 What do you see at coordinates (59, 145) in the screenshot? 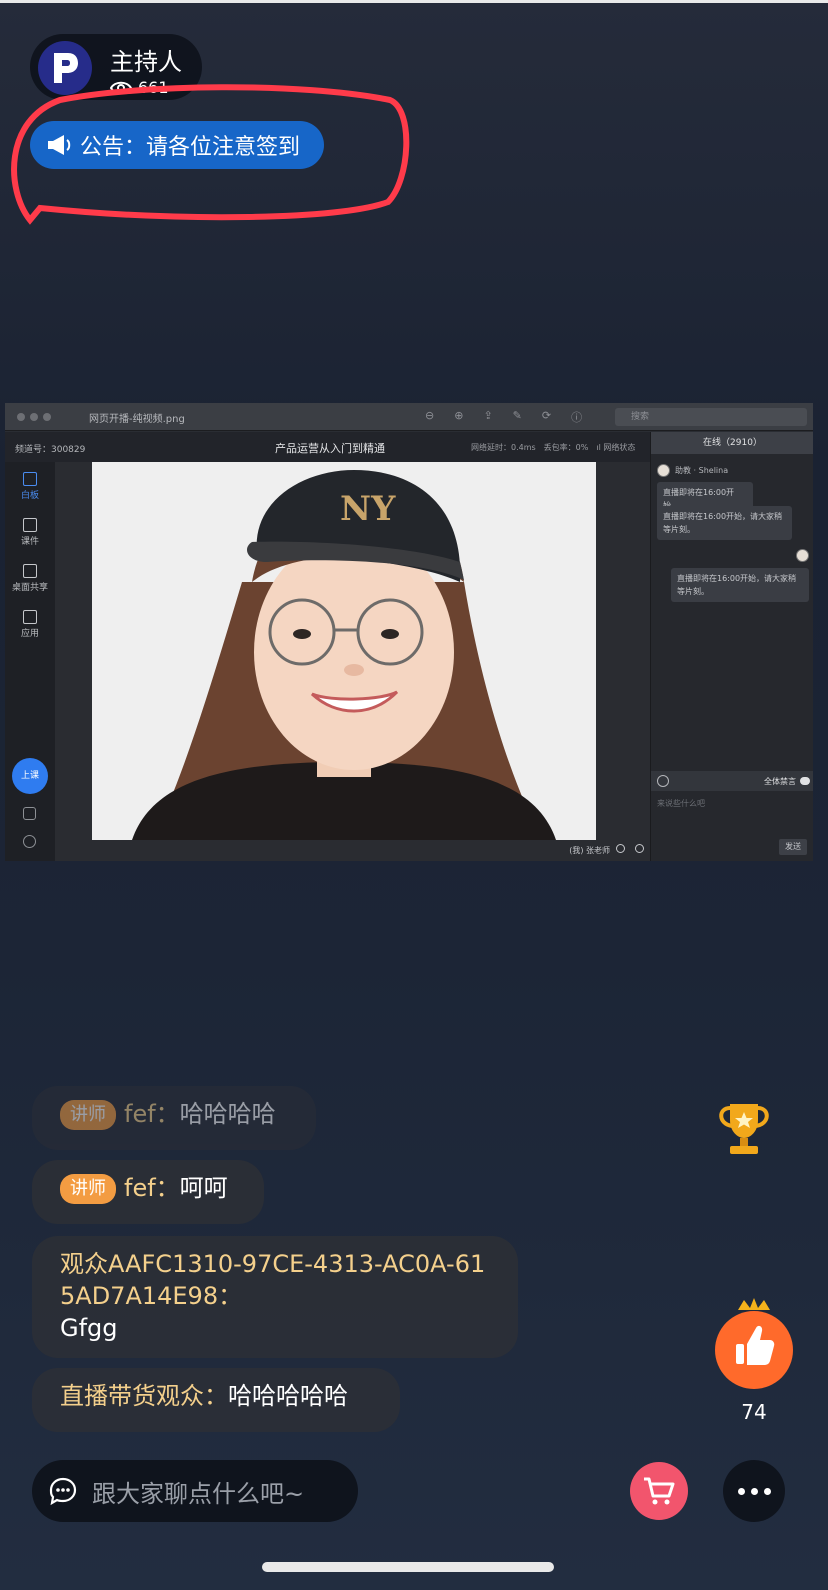
I see `megaphone-icon` at bounding box center [59, 145].